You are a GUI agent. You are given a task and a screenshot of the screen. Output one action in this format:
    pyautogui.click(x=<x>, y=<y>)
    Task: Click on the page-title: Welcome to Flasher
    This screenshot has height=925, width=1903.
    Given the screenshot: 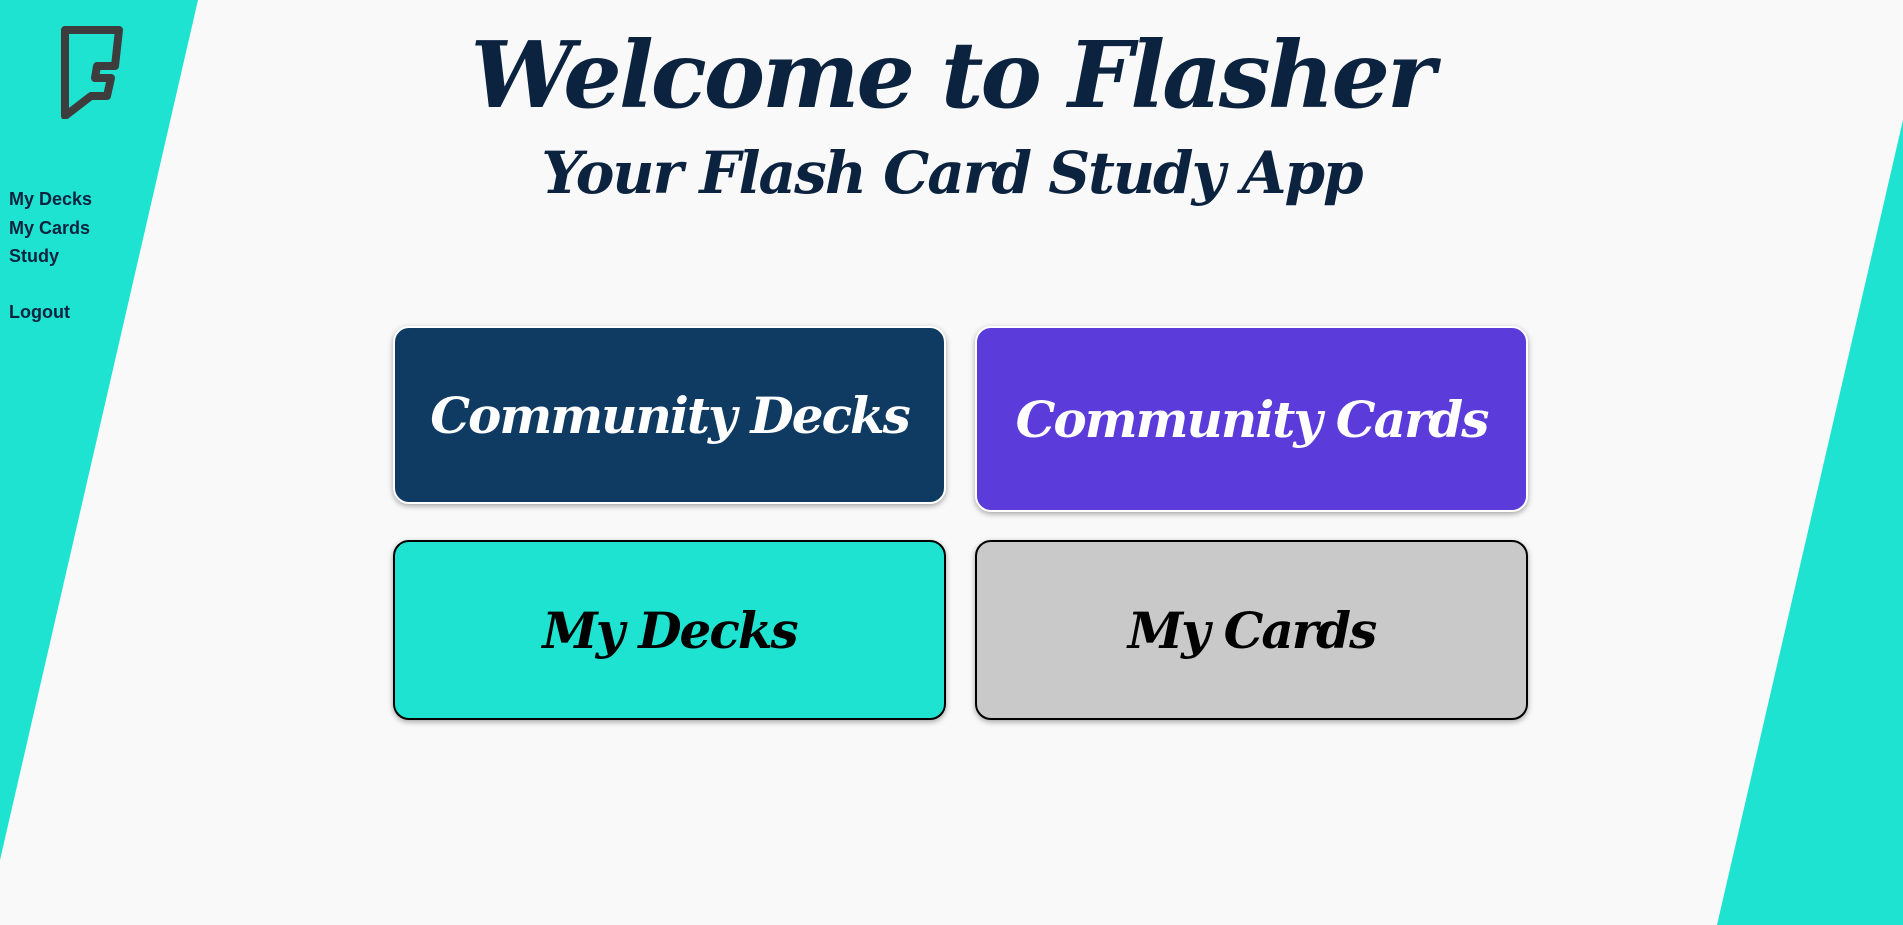 What is the action you would take?
    pyautogui.click(x=952, y=75)
    